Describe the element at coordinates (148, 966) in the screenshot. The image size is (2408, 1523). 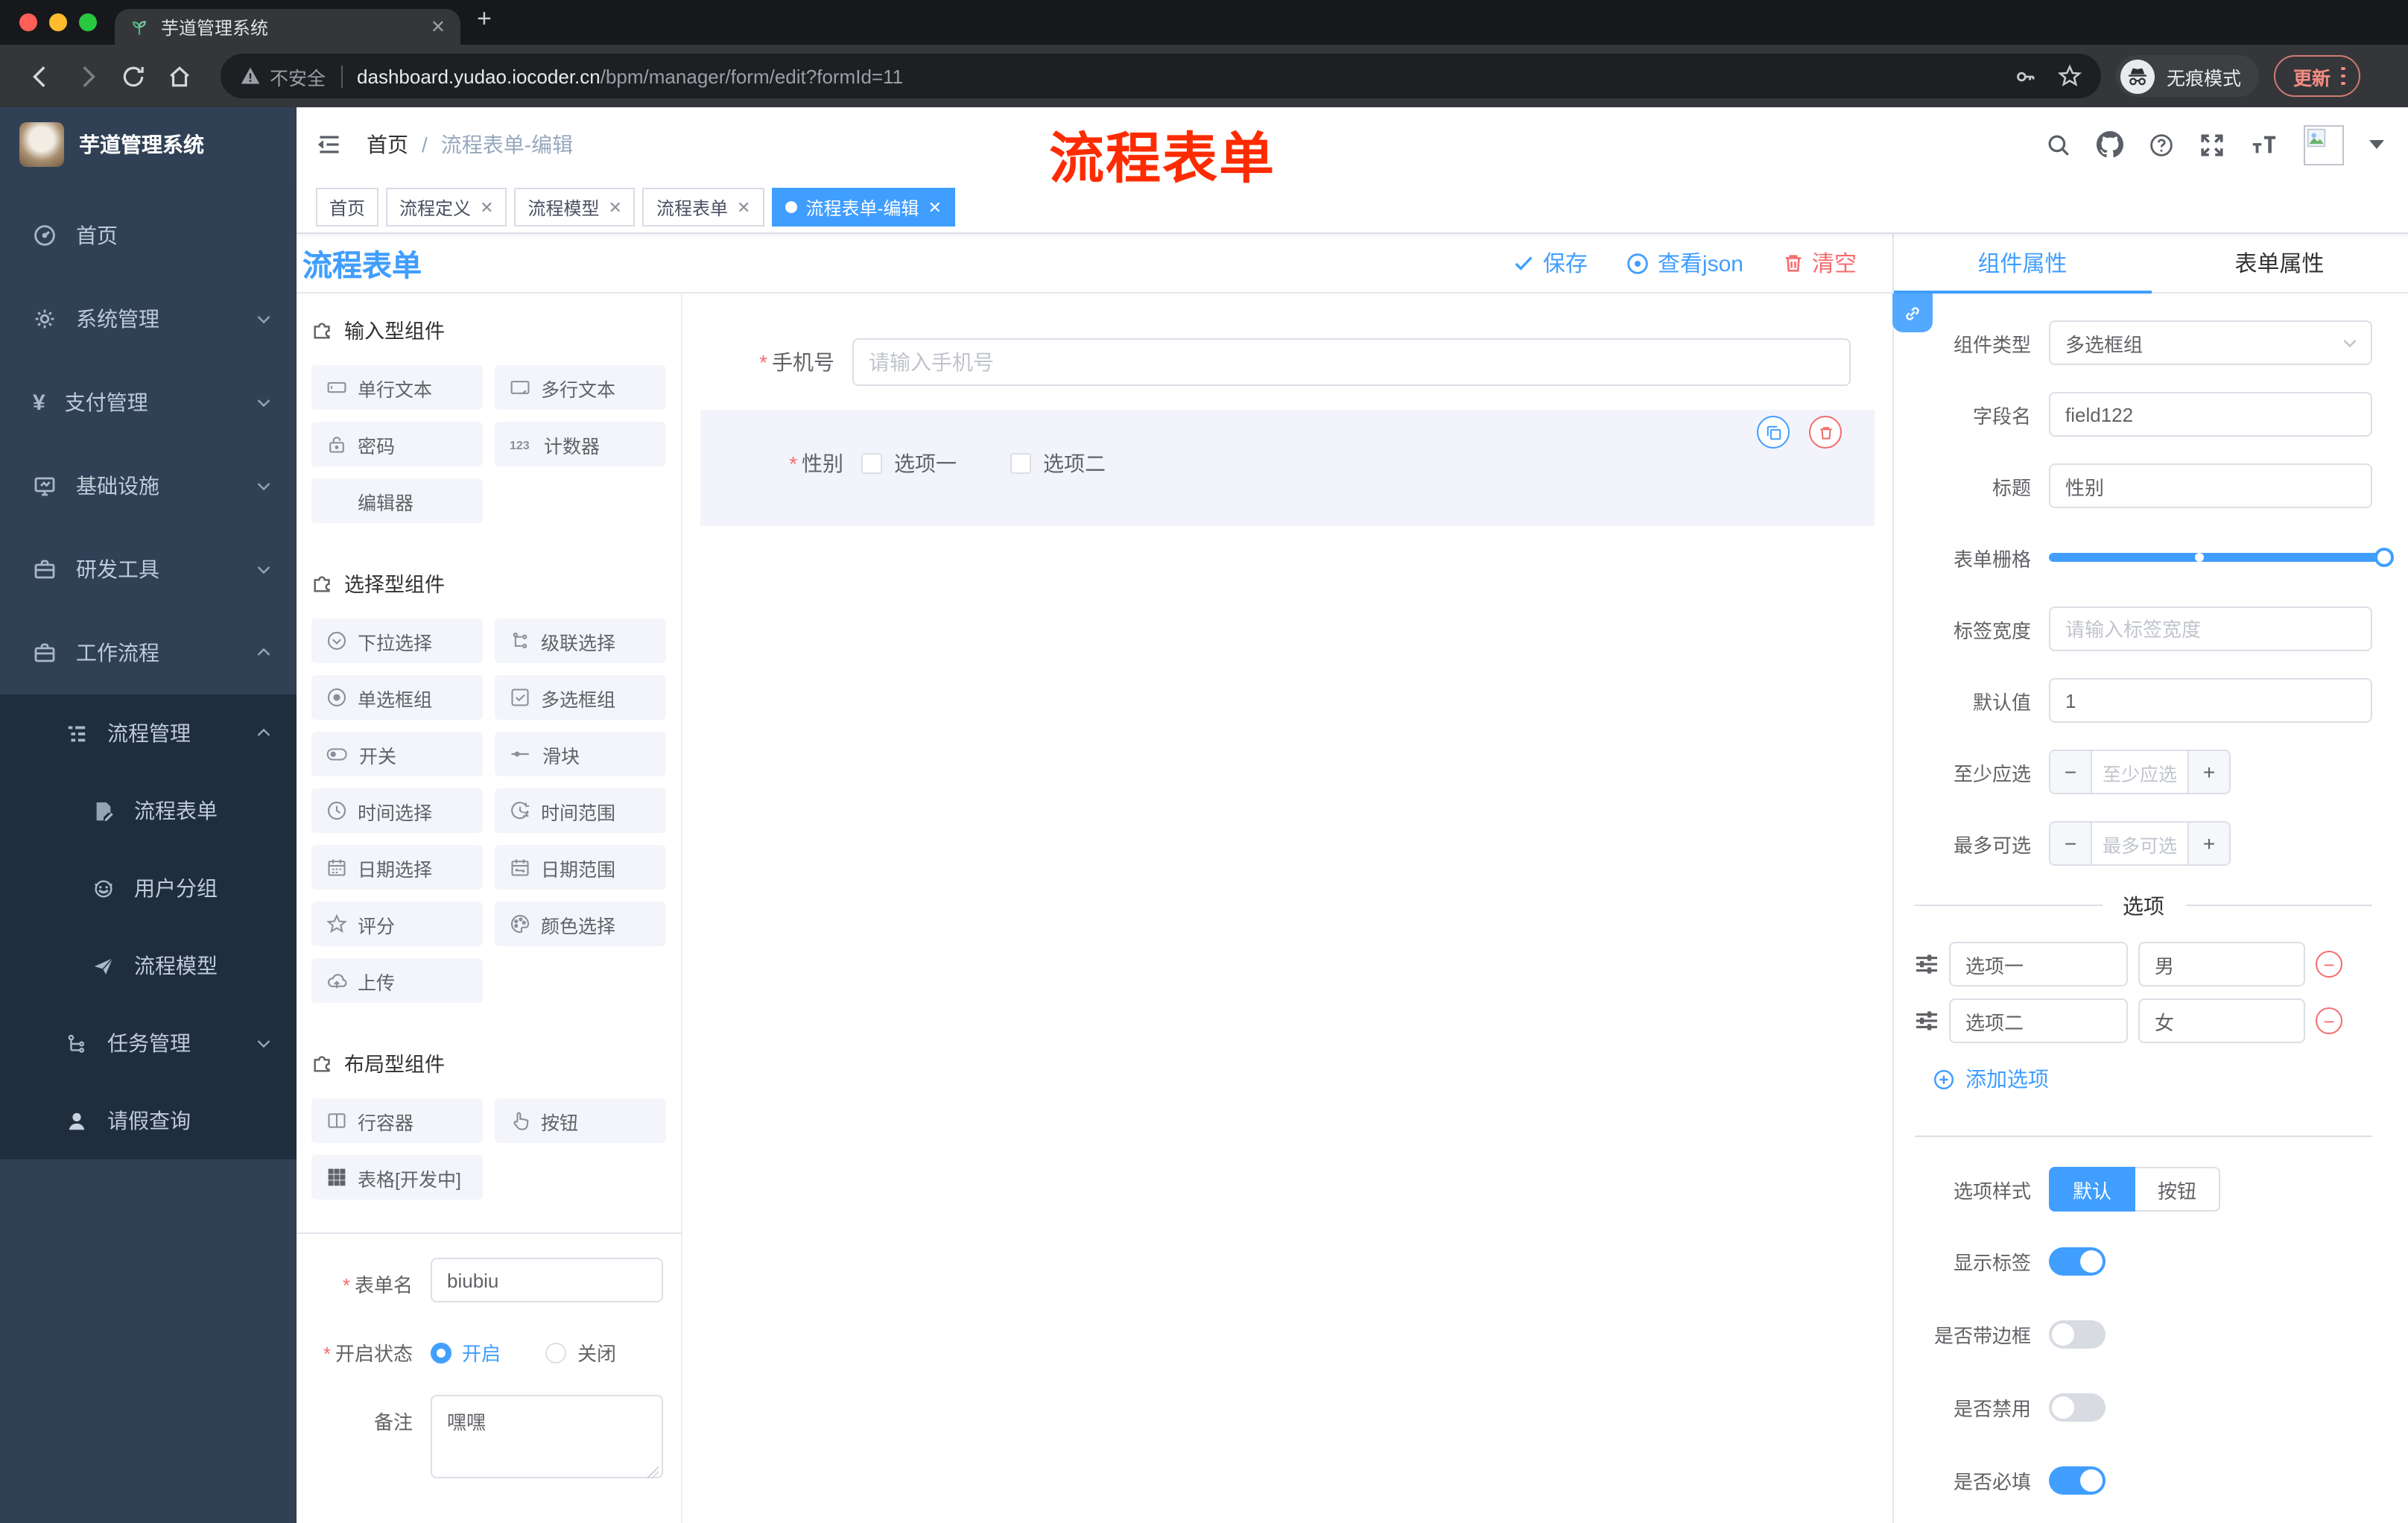
I see `sidebar-item-process-model: 流程模型` at that location.